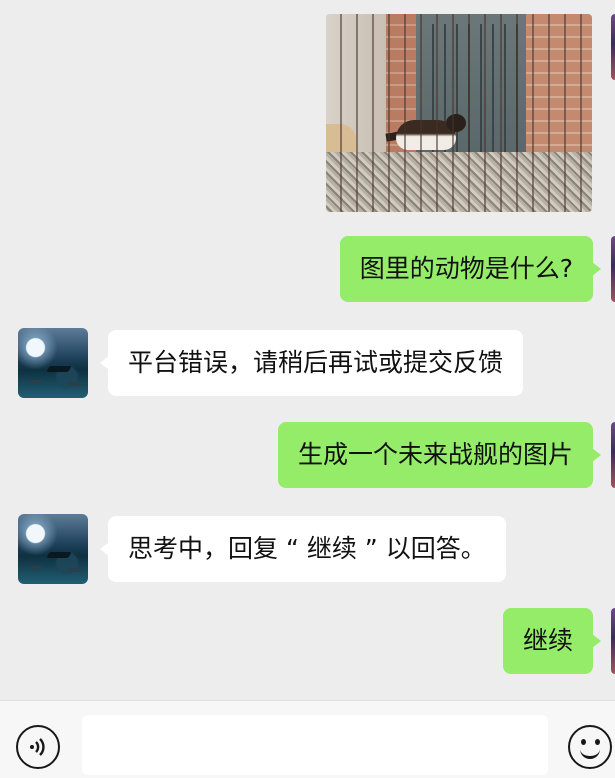 Image resolution: width=615 pixels, height=778 pixels. What do you see at coordinates (470, 269) in the screenshot?
I see `outgoing-message: 图里的动物是什么?` at bounding box center [470, 269].